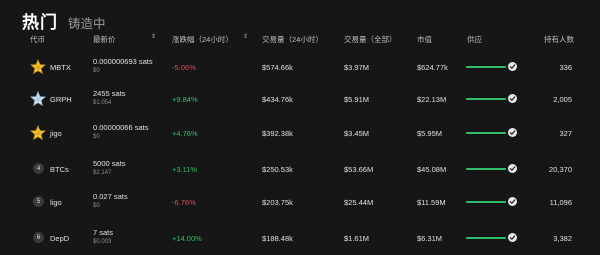 The height and width of the screenshot is (255, 600). What do you see at coordinates (562, 238) in the screenshot?
I see `token-holders: 3,382` at bounding box center [562, 238].